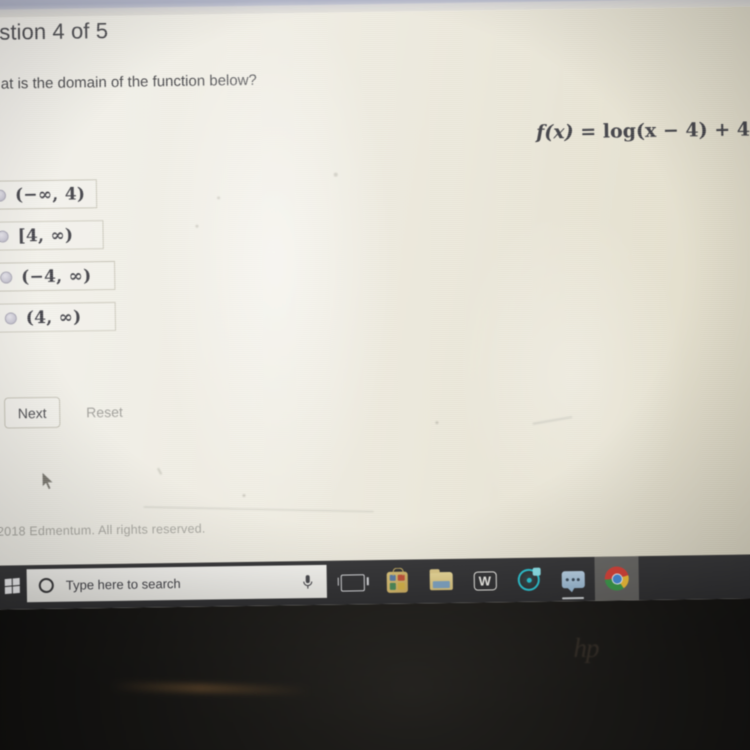  What do you see at coordinates (46, 585) in the screenshot?
I see `cortana-circle-icon` at bounding box center [46, 585].